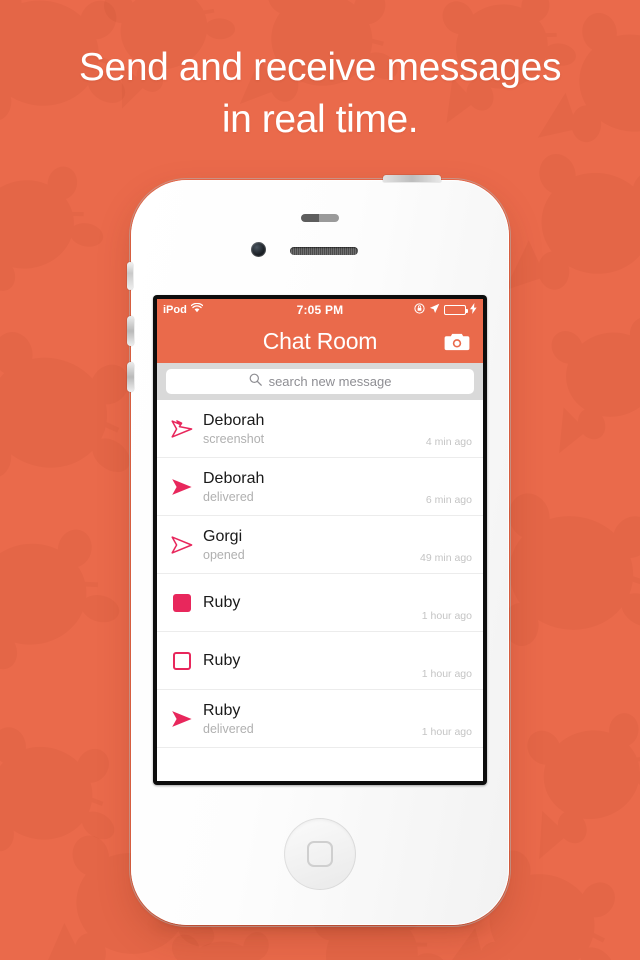  I want to click on arrow-outline-icon, so click(182, 544).